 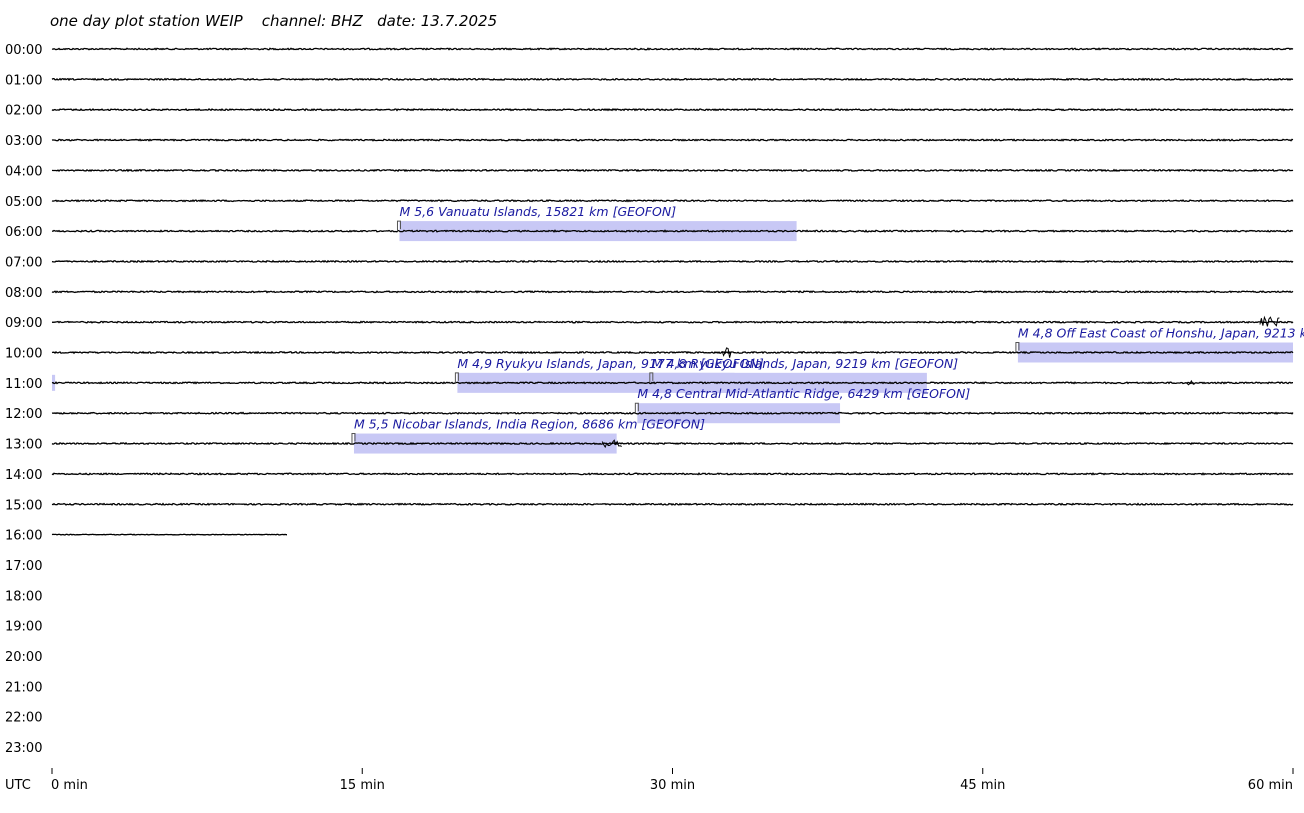 I want to click on x-tick-label-1: 15 min, so click(x=362, y=785).